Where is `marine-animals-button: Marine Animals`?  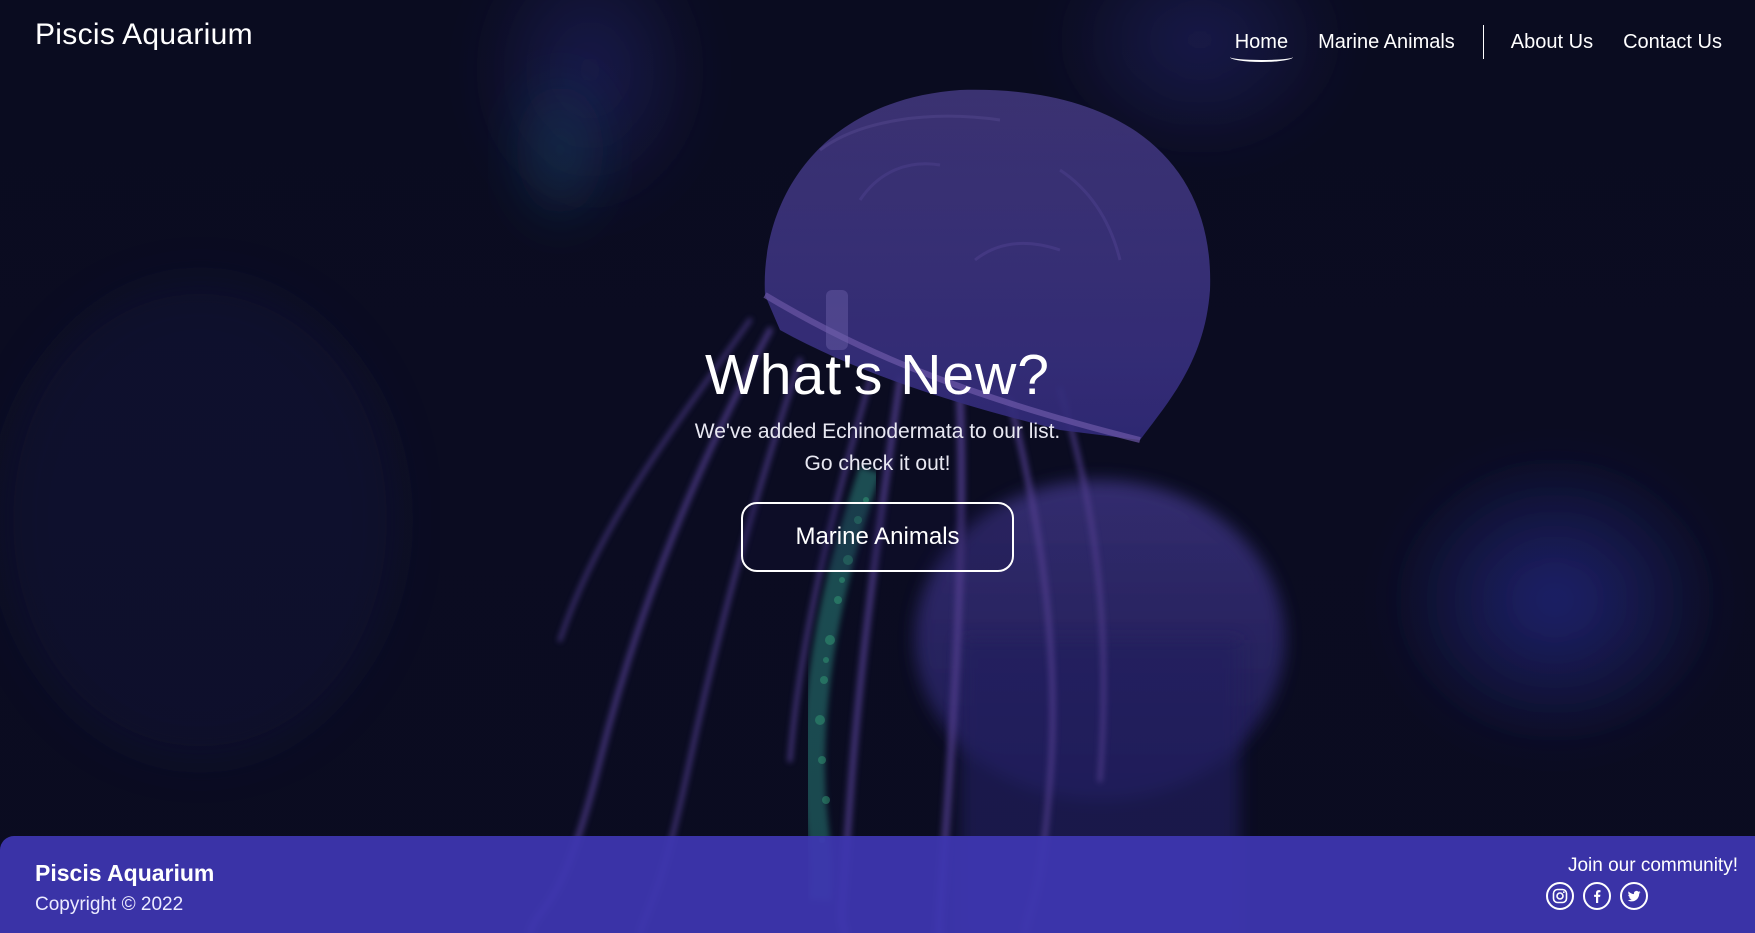 marine-animals-button: Marine Animals is located at coordinates (877, 537).